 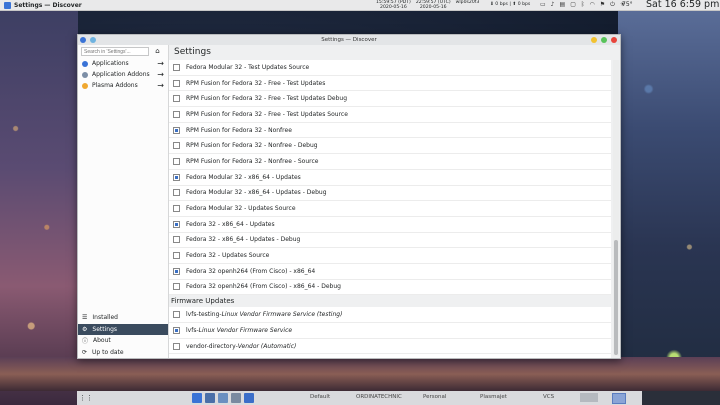 What do you see at coordinates (390, 256) in the screenshot?
I see `repo-row: Fedora 32 - Updates Source` at bounding box center [390, 256].